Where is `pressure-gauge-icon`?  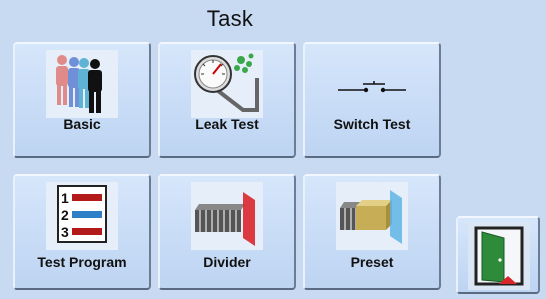 pressure-gauge-icon is located at coordinates (227, 84).